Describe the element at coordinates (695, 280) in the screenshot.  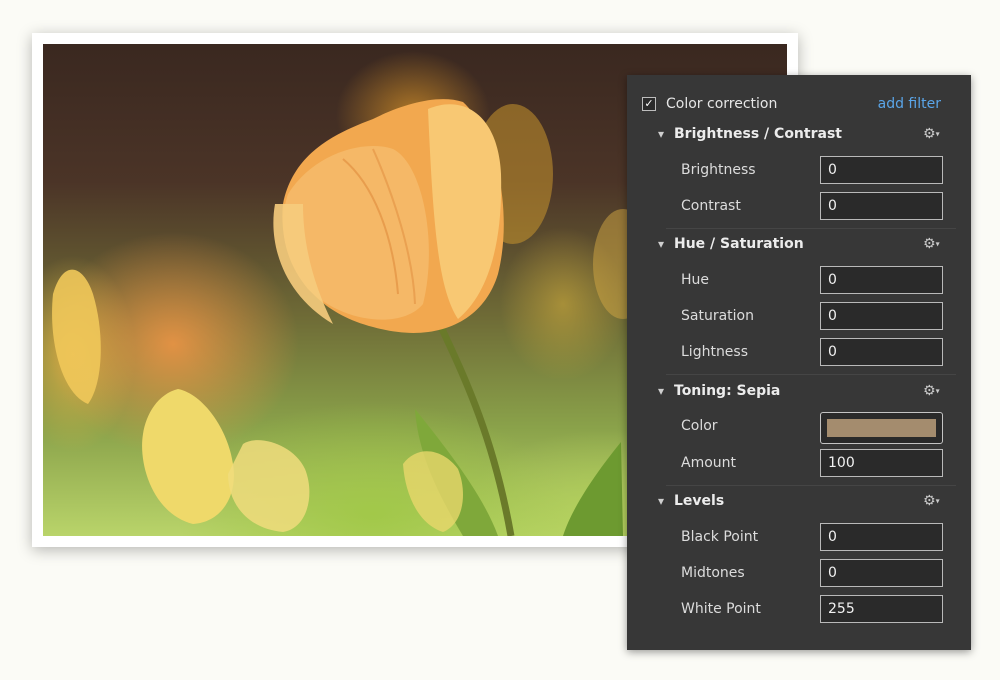
I see `hue-label: Hue` at that location.